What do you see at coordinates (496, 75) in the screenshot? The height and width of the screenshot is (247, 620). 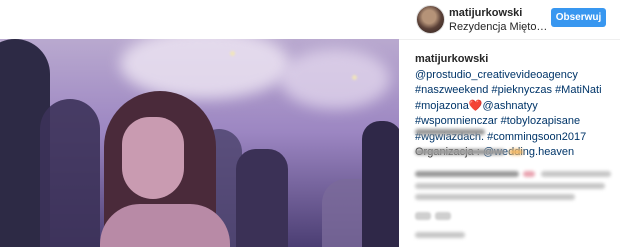 I see `mention-prostudio: @prostudio_creativevideoagency` at bounding box center [496, 75].